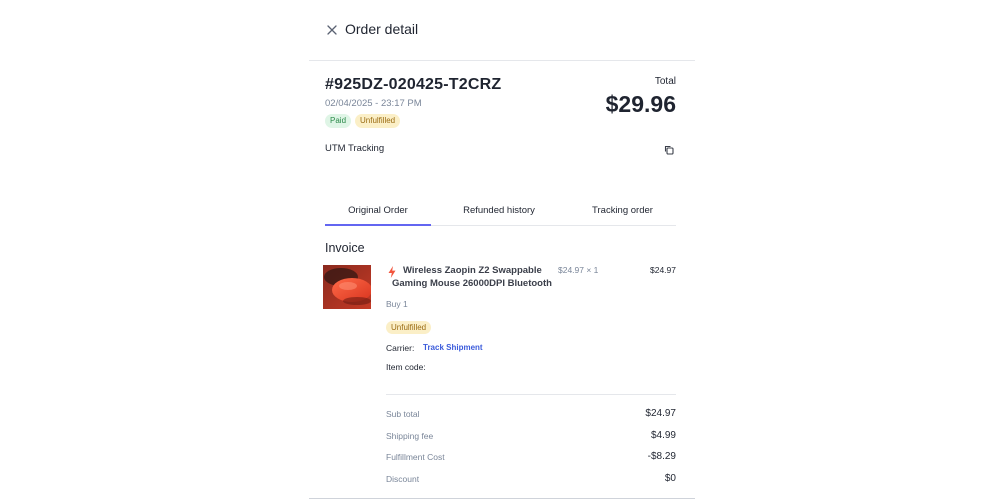 The width and height of the screenshot is (1000, 500). I want to click on track-shipment-link: Track Shipment, so click(453, 347).